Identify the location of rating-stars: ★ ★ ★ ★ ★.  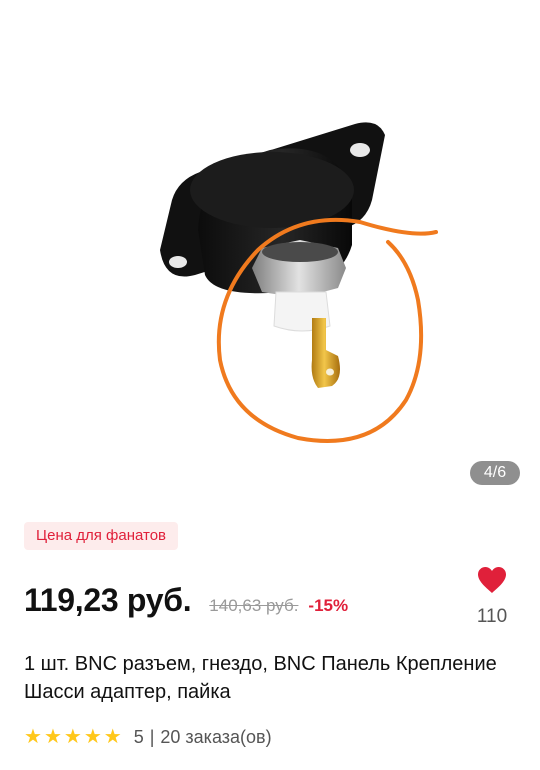
(73, 737).